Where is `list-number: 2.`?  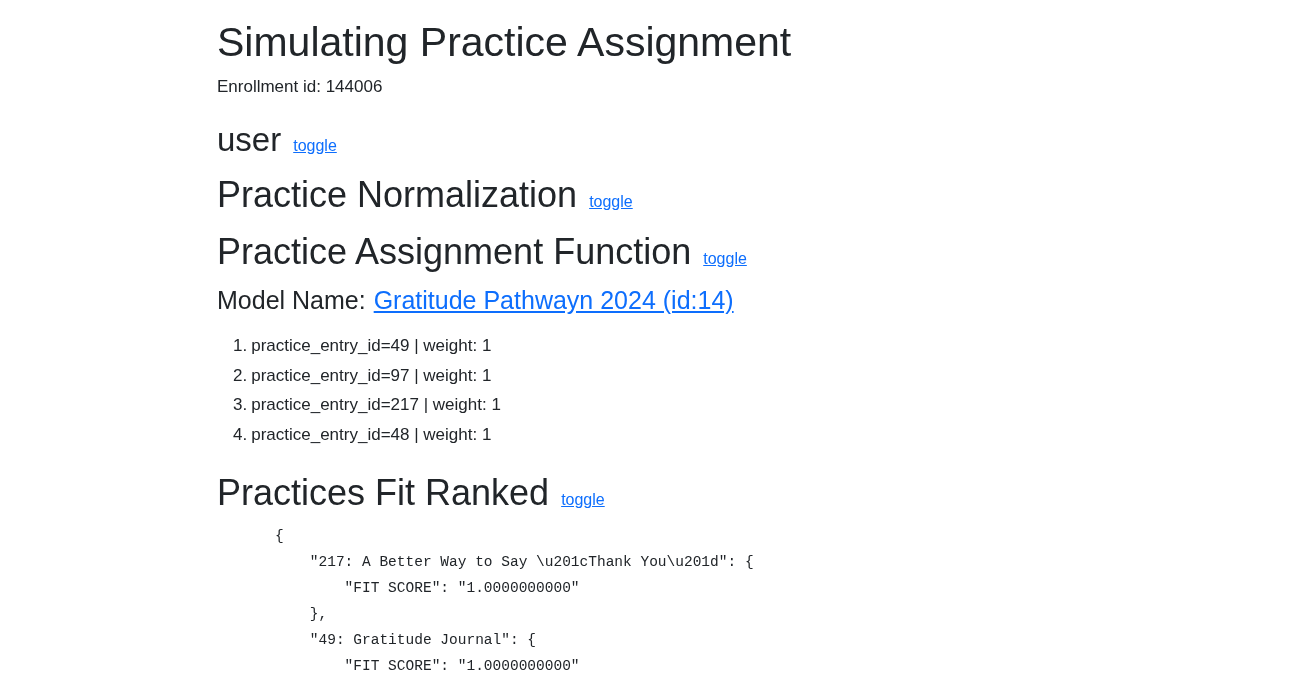 list-number: 2. is located at coordinates (240, 375).